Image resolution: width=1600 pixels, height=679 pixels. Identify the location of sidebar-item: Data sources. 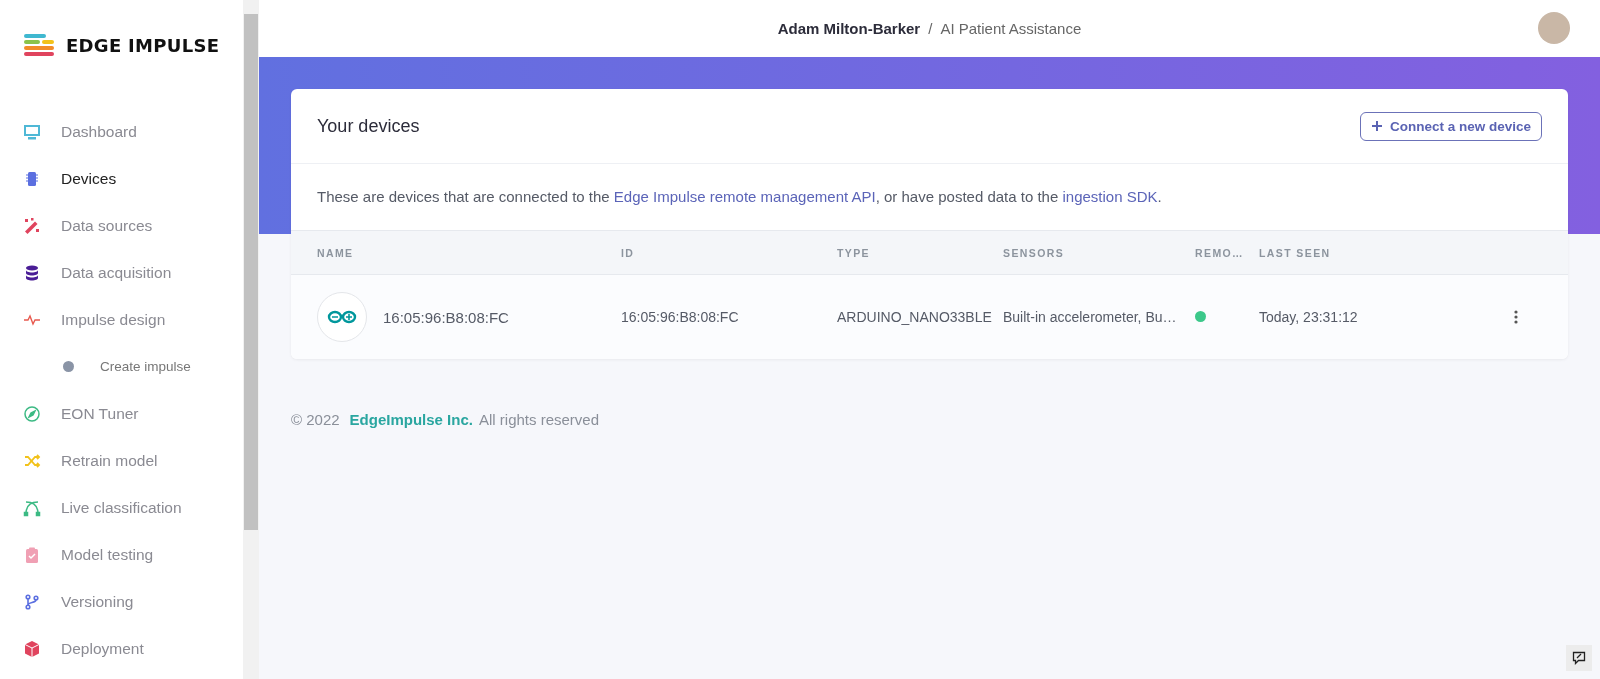
(121, 225).